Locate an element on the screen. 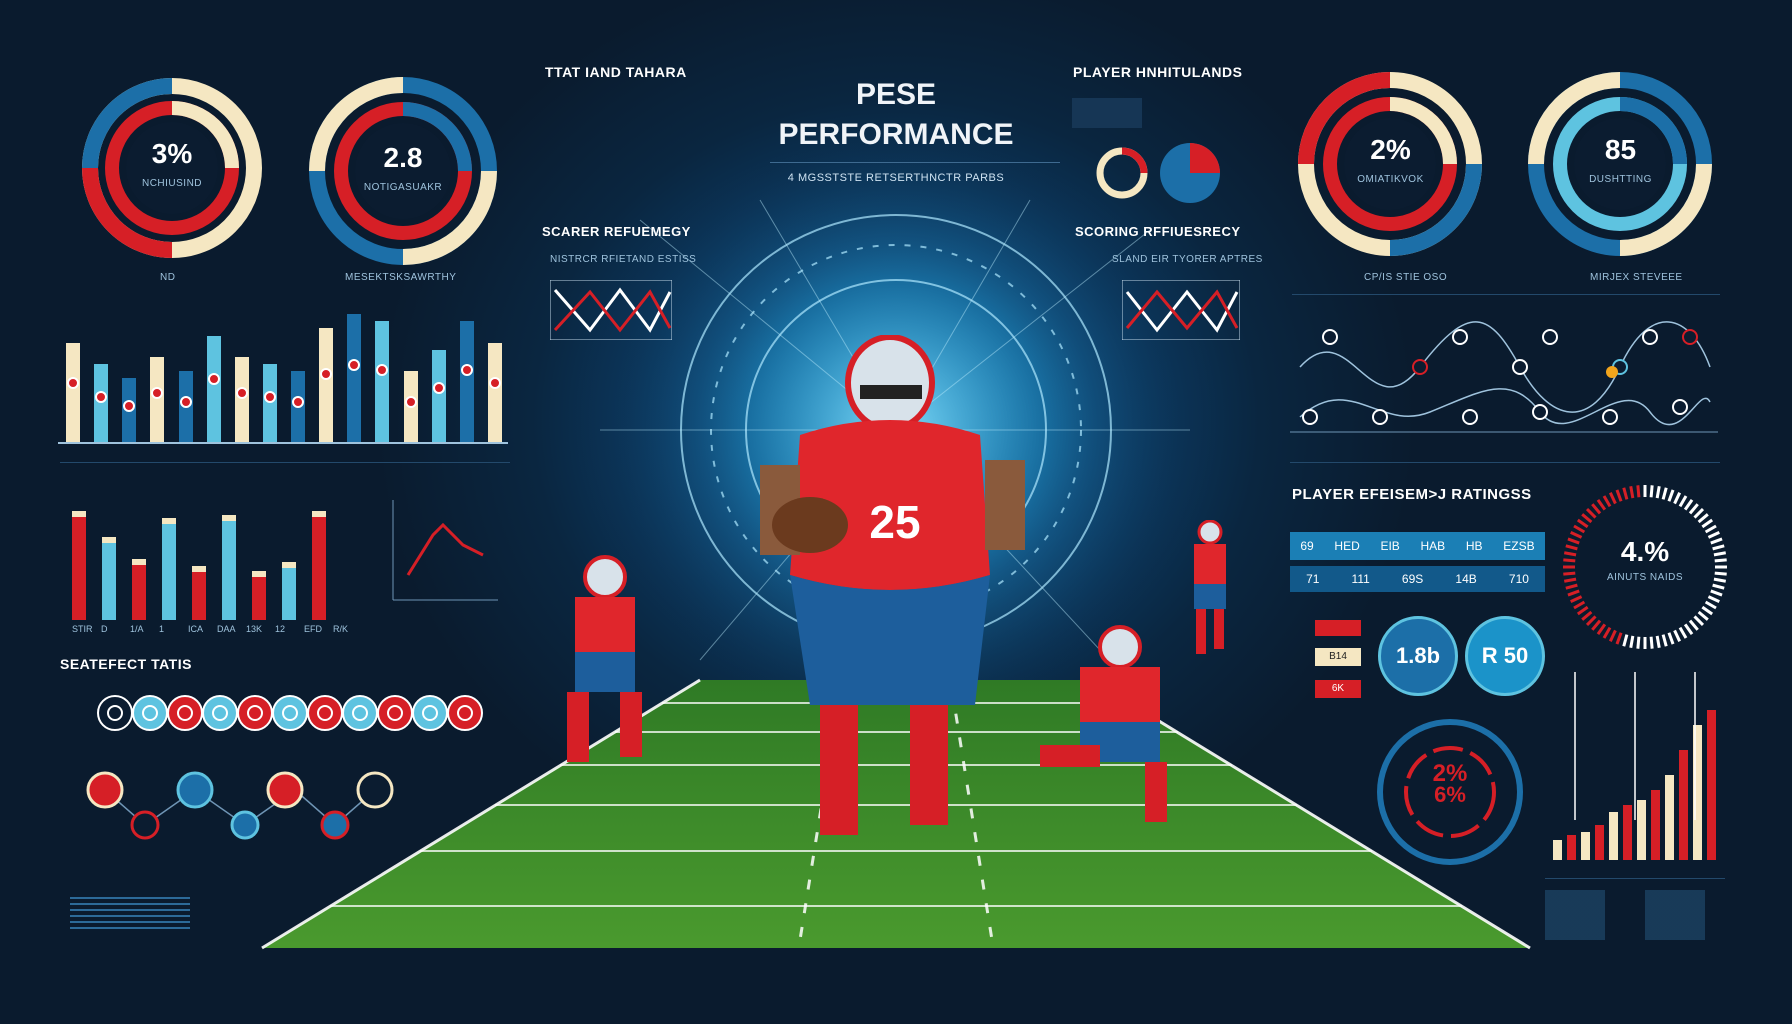 This screenshot has height=1024, width=1792. ratings-cell: 69S is located at coordinates (1412, 579).